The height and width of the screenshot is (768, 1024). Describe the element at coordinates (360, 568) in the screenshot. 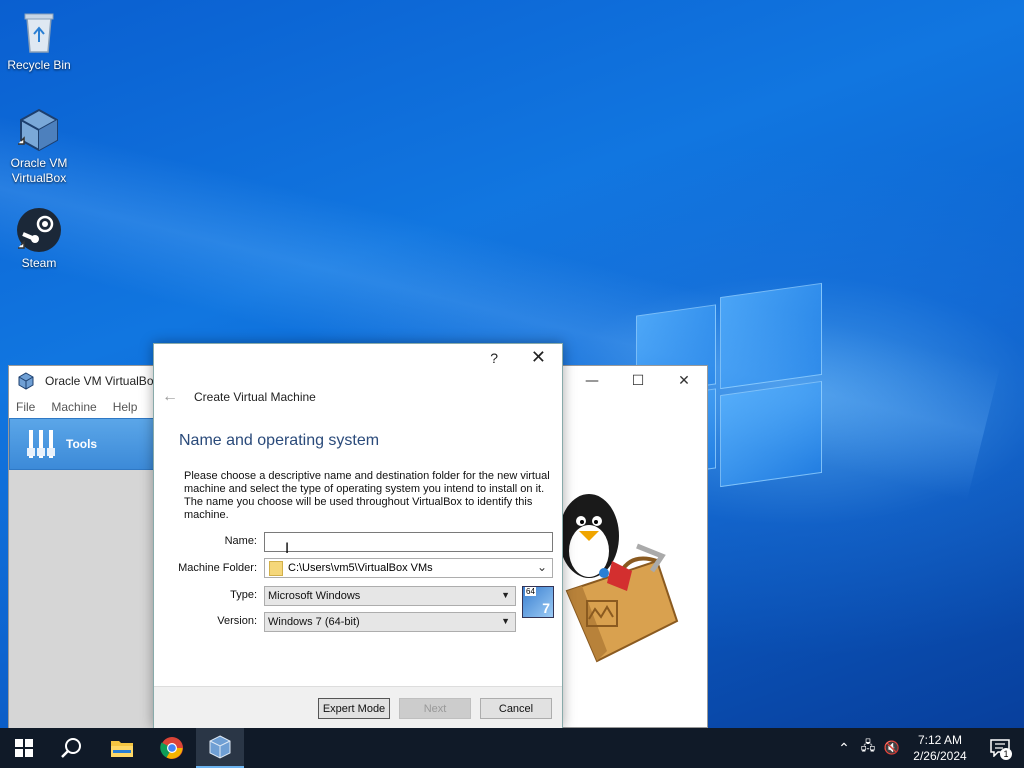

I see `machine-folder-value: C:\Users\vm5\VirtualBox VMs` at that location.